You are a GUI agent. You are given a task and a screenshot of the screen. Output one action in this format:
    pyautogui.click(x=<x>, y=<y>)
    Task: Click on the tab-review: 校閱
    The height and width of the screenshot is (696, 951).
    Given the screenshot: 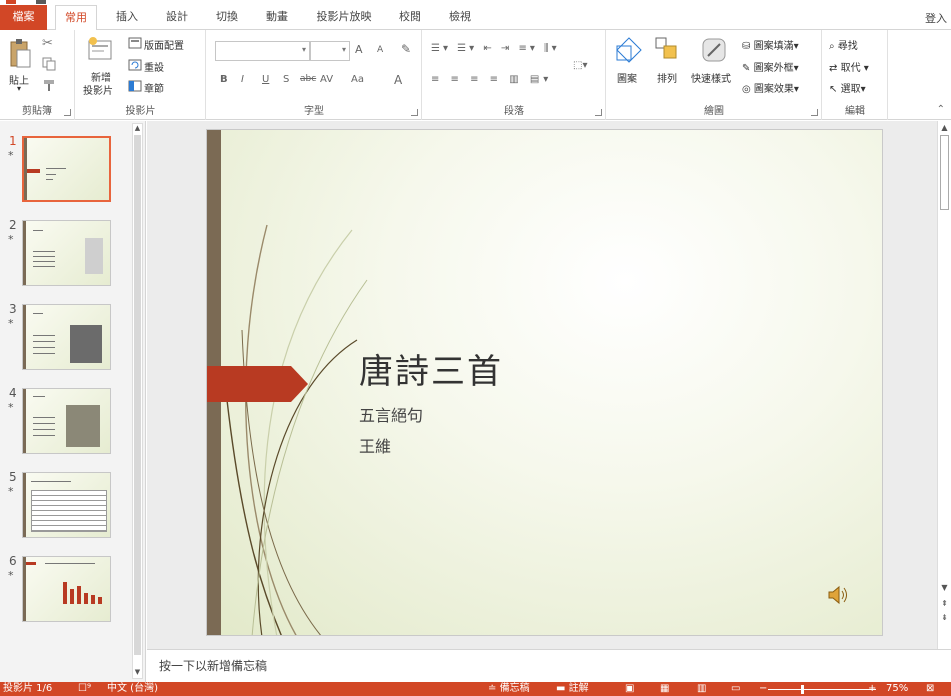 What is the action you would take?
    pyautogui.click(x=410, y=17)
    